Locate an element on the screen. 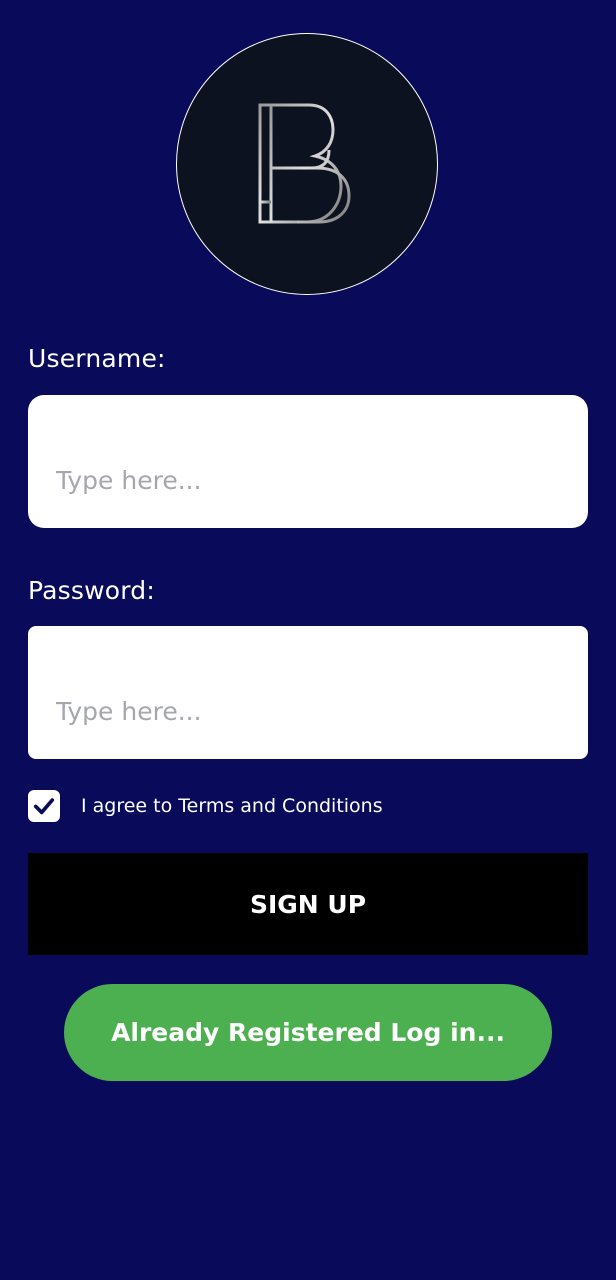 The image size is (616, 1280). terms-agreement-row: I agree to Terms and Conditions is located at coordinates (205, 806).